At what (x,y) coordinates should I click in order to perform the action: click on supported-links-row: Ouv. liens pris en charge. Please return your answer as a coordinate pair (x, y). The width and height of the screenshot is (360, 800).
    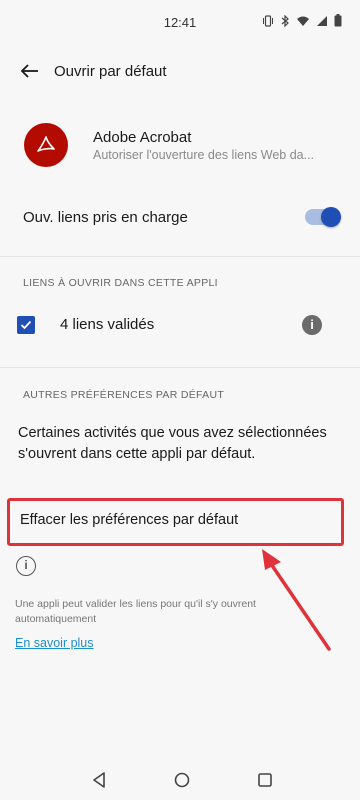
    Looking at the image, I should click on (180, 218).